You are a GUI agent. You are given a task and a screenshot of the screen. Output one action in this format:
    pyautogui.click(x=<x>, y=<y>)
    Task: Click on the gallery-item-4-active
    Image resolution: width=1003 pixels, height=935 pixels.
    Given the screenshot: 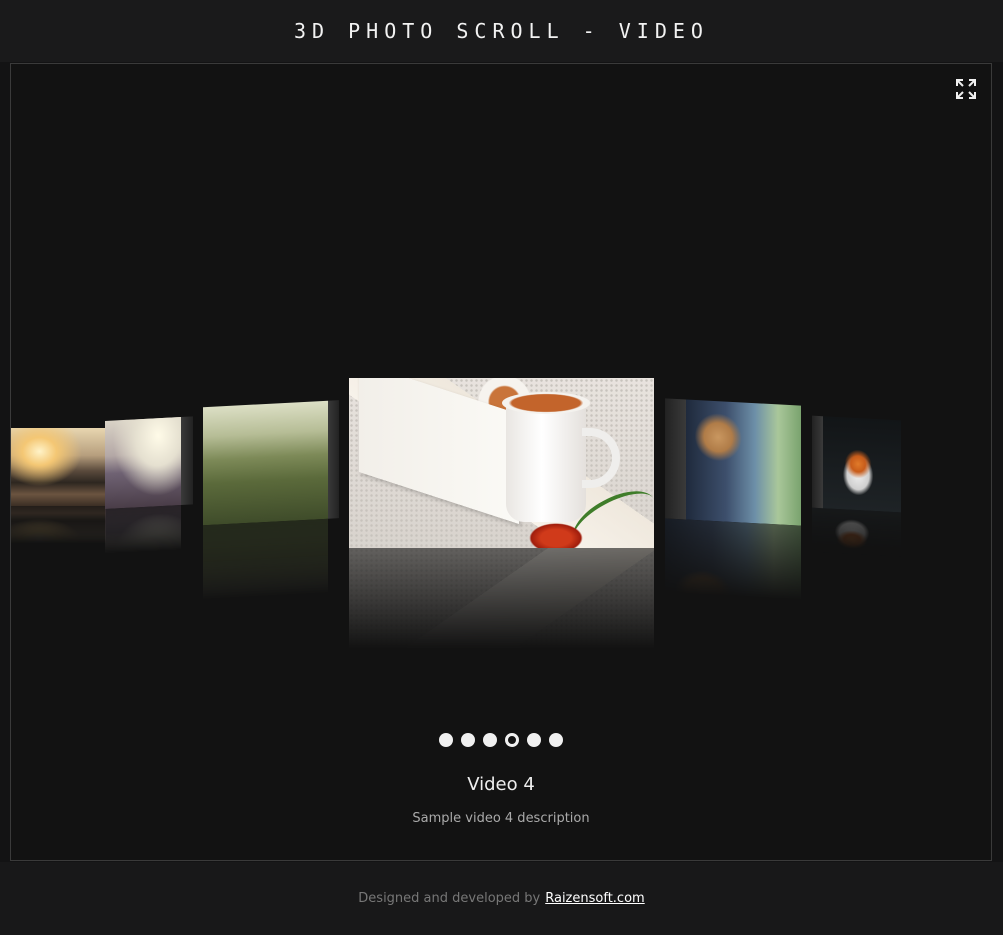 What is the action you would take?
    pyautogui.click(x=501, y=530)
    